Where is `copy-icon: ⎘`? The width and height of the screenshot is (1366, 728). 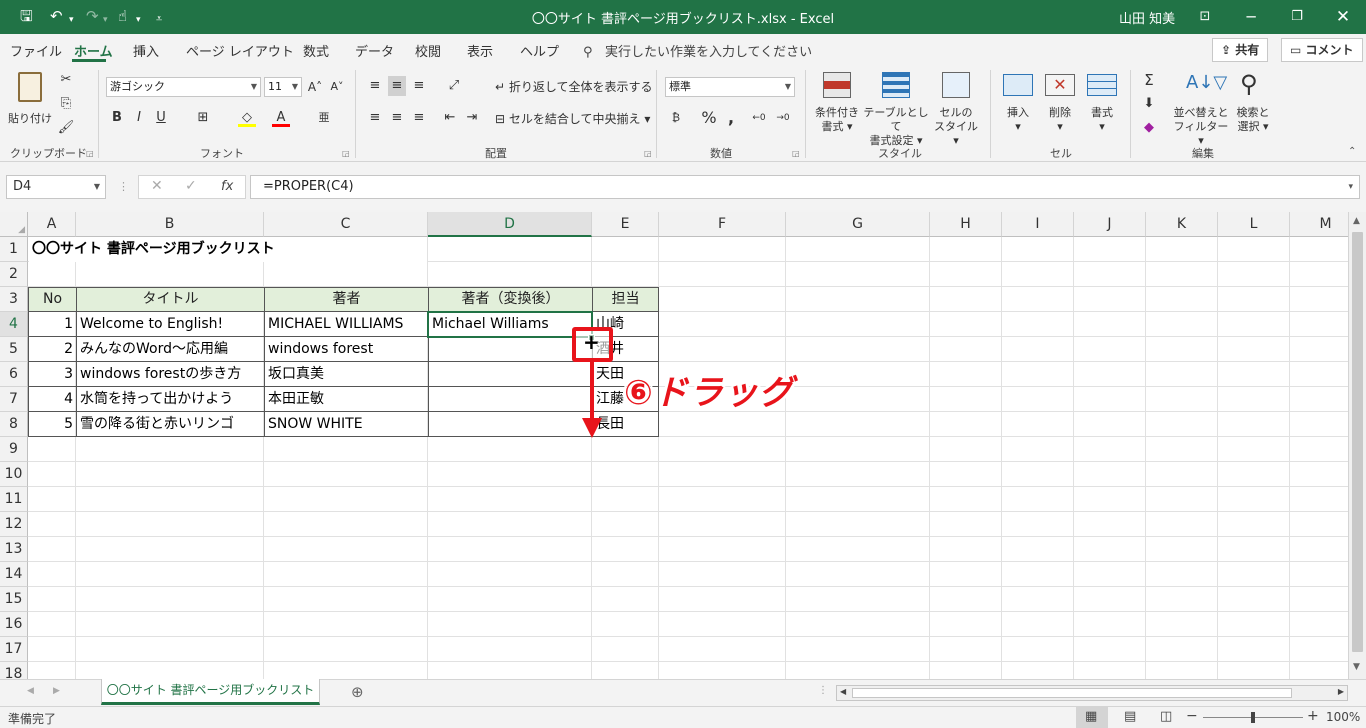 copy-icon: ⎘ is located at coordinates (66, 104).